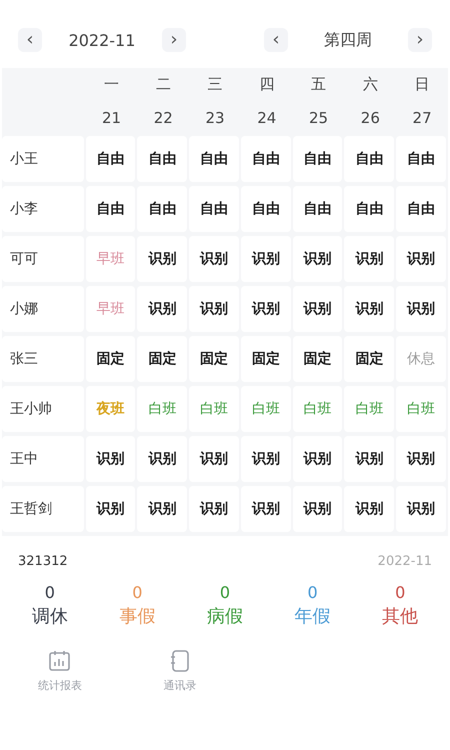 The image size is (450, 750). I want to click on weekday-label: 二, so click(163, 84).